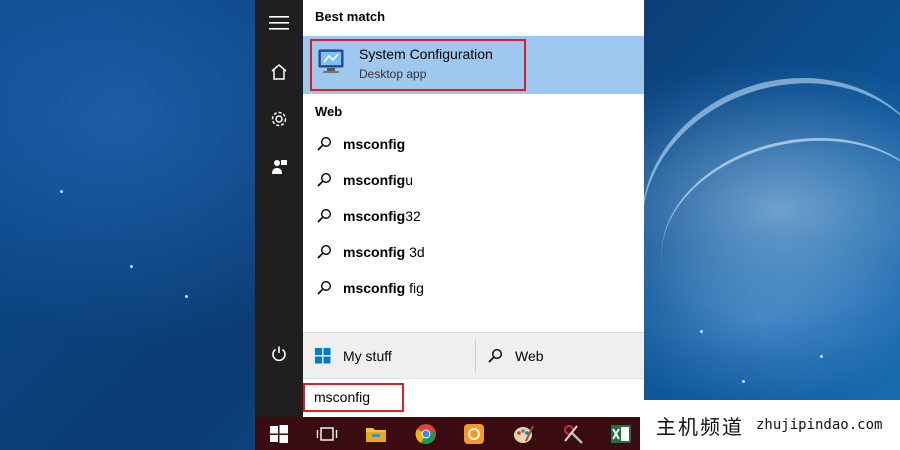  What do you see at coordinates (350, 16) in the screenshot?
I see `best-match-header: Best match` at bounding box center [350, 16].